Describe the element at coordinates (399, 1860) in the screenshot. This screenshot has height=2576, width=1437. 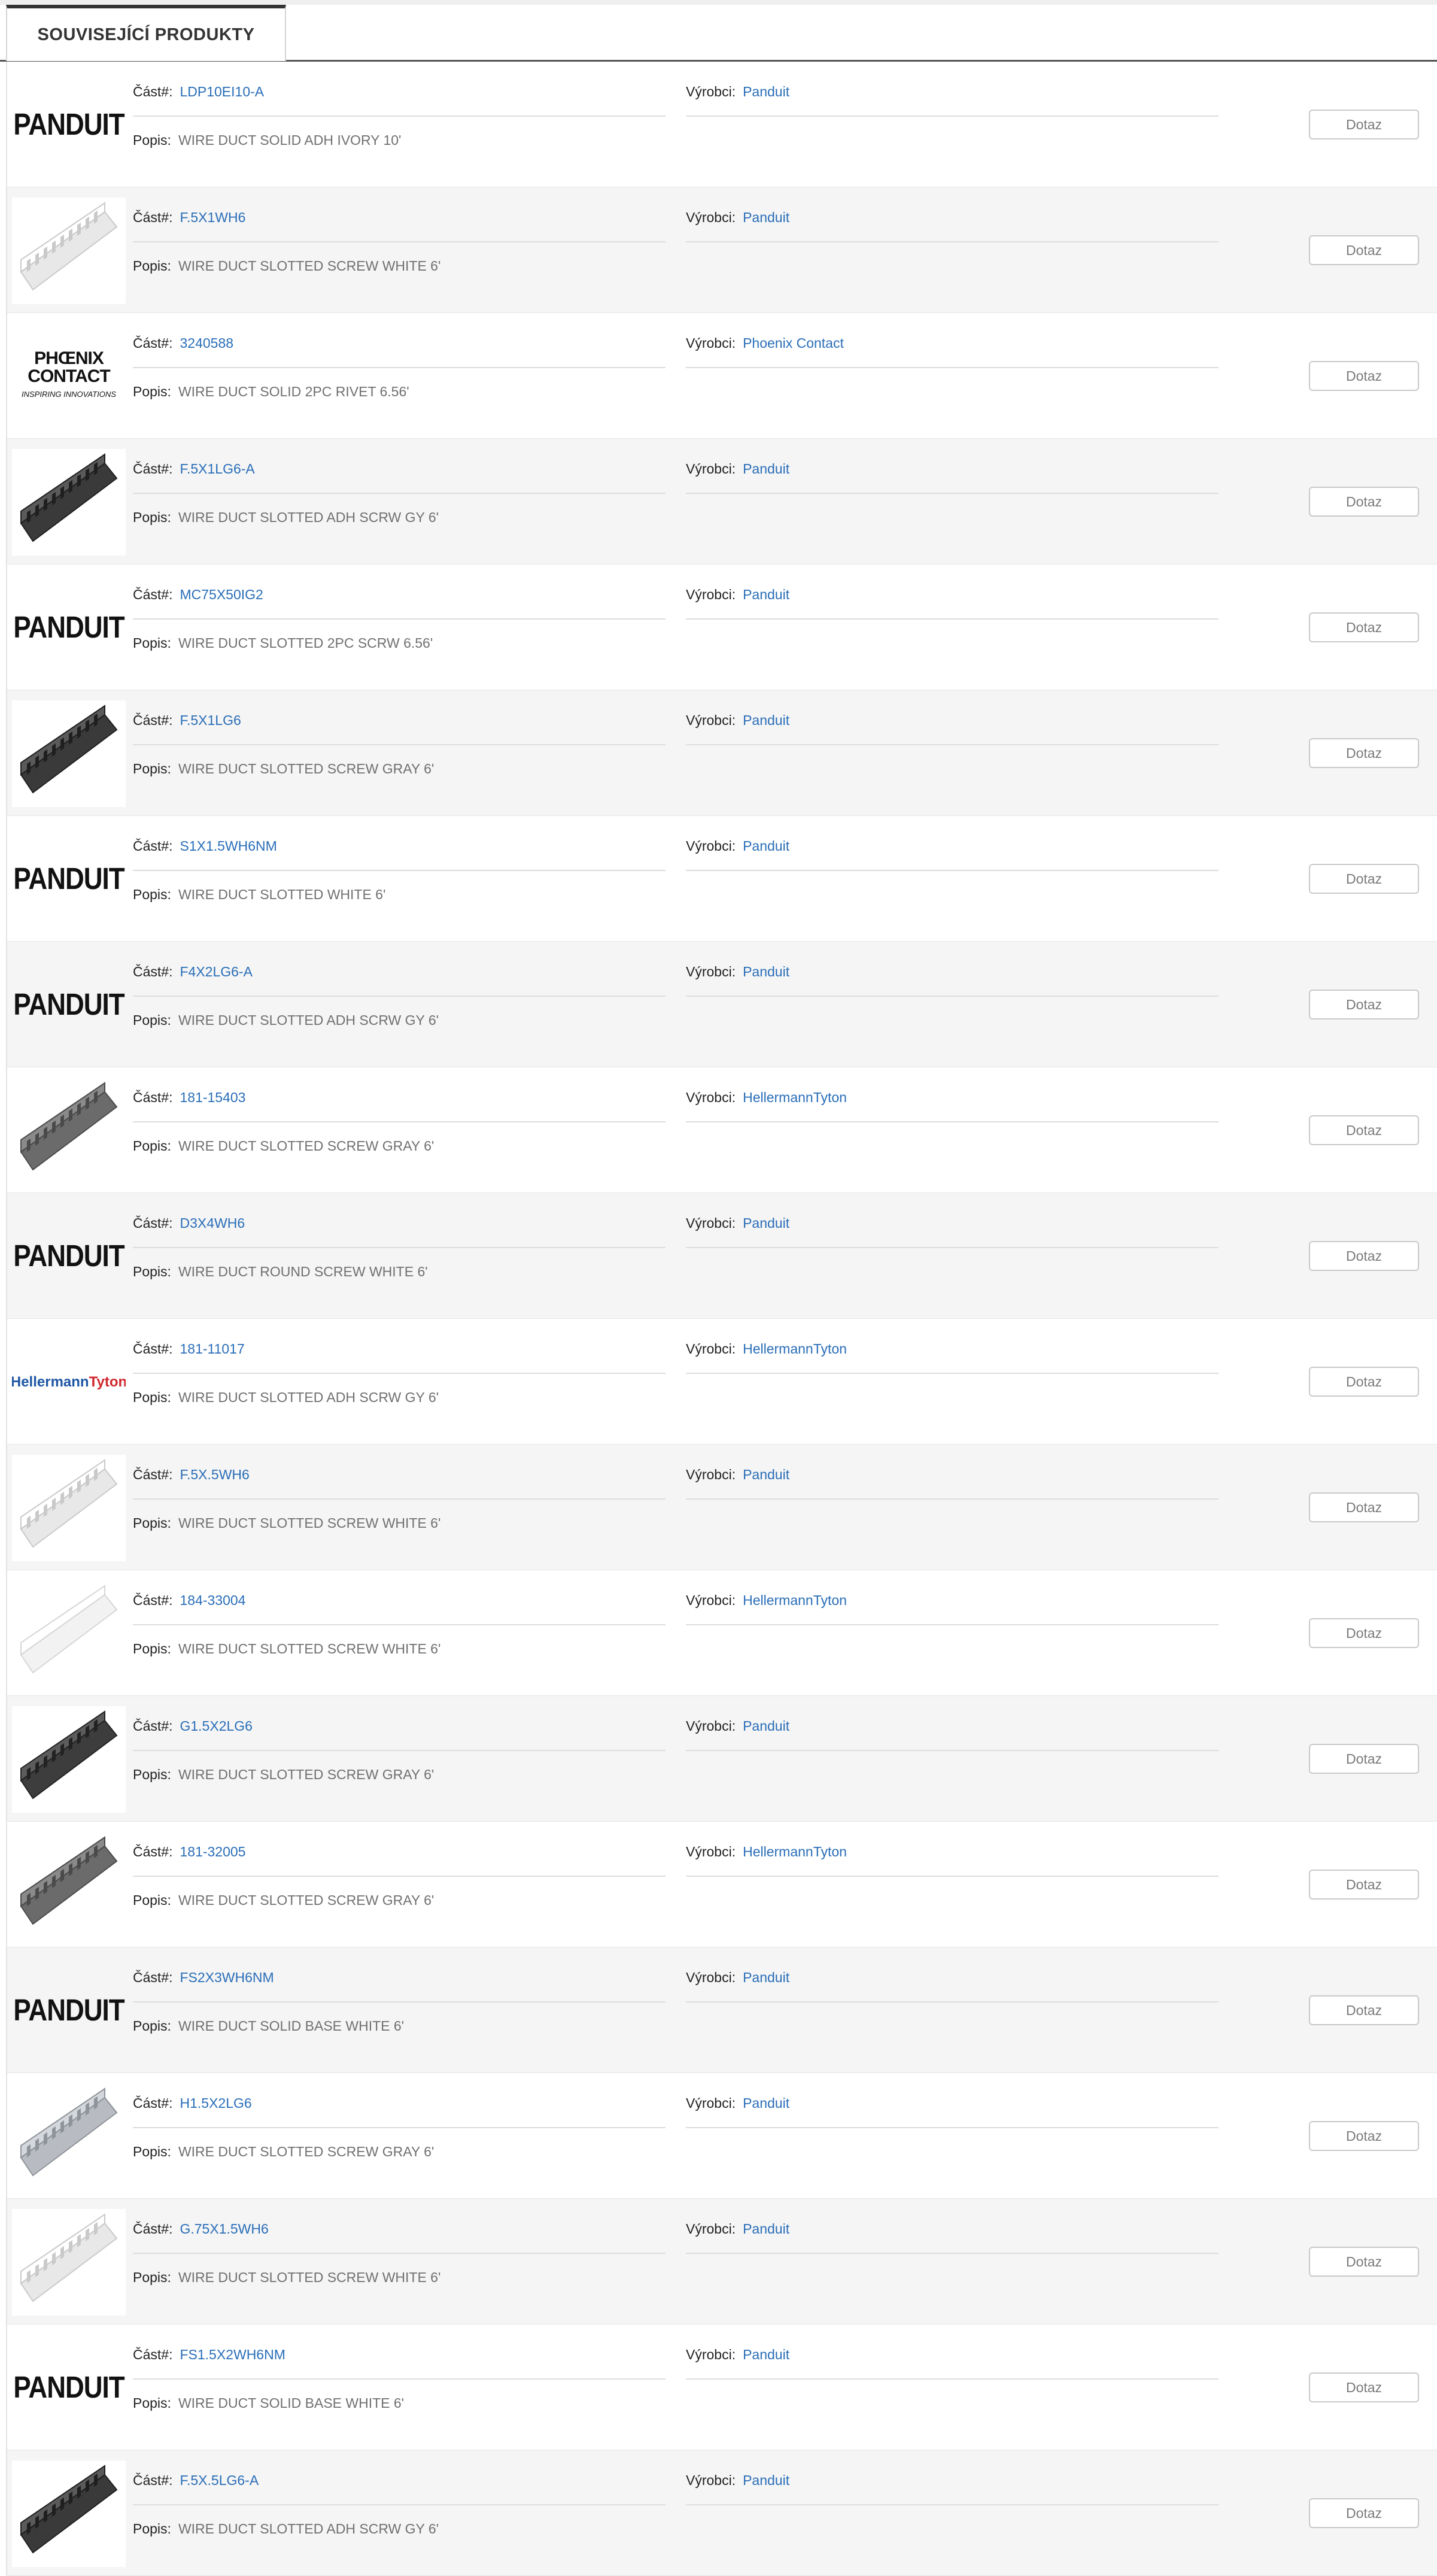
I see `part-number-field: Část#: 181-32005` at that location.